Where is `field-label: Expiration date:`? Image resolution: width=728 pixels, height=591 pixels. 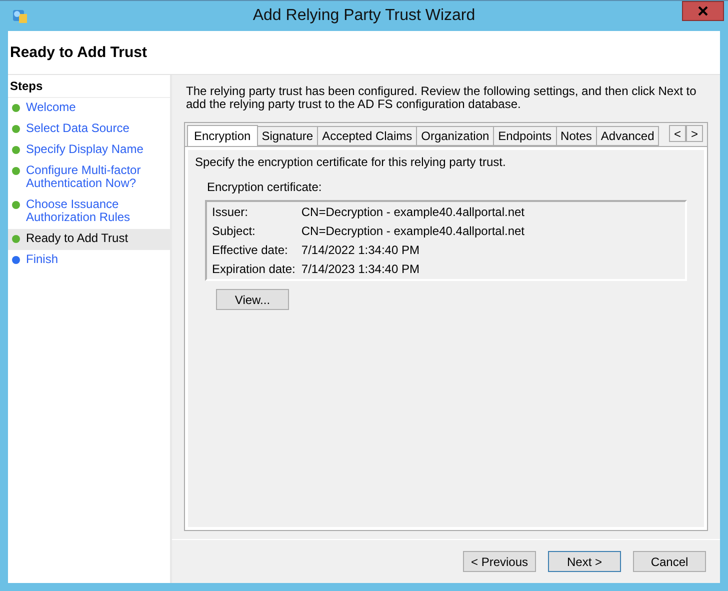
field-label: Expiration date: is located at coordinates (254, 269).